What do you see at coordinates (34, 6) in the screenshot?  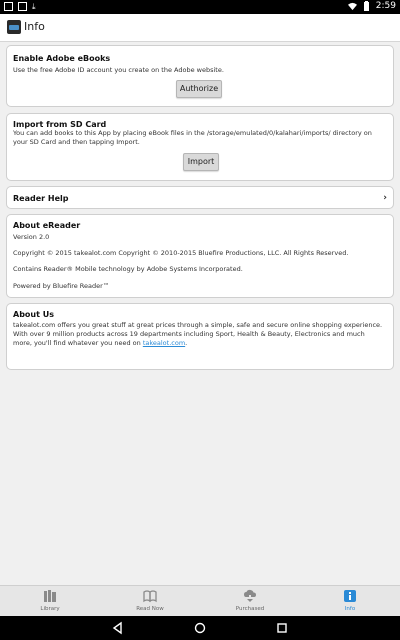 I see `download-notification-icon: ⤓` at bounding box center [34, 6].